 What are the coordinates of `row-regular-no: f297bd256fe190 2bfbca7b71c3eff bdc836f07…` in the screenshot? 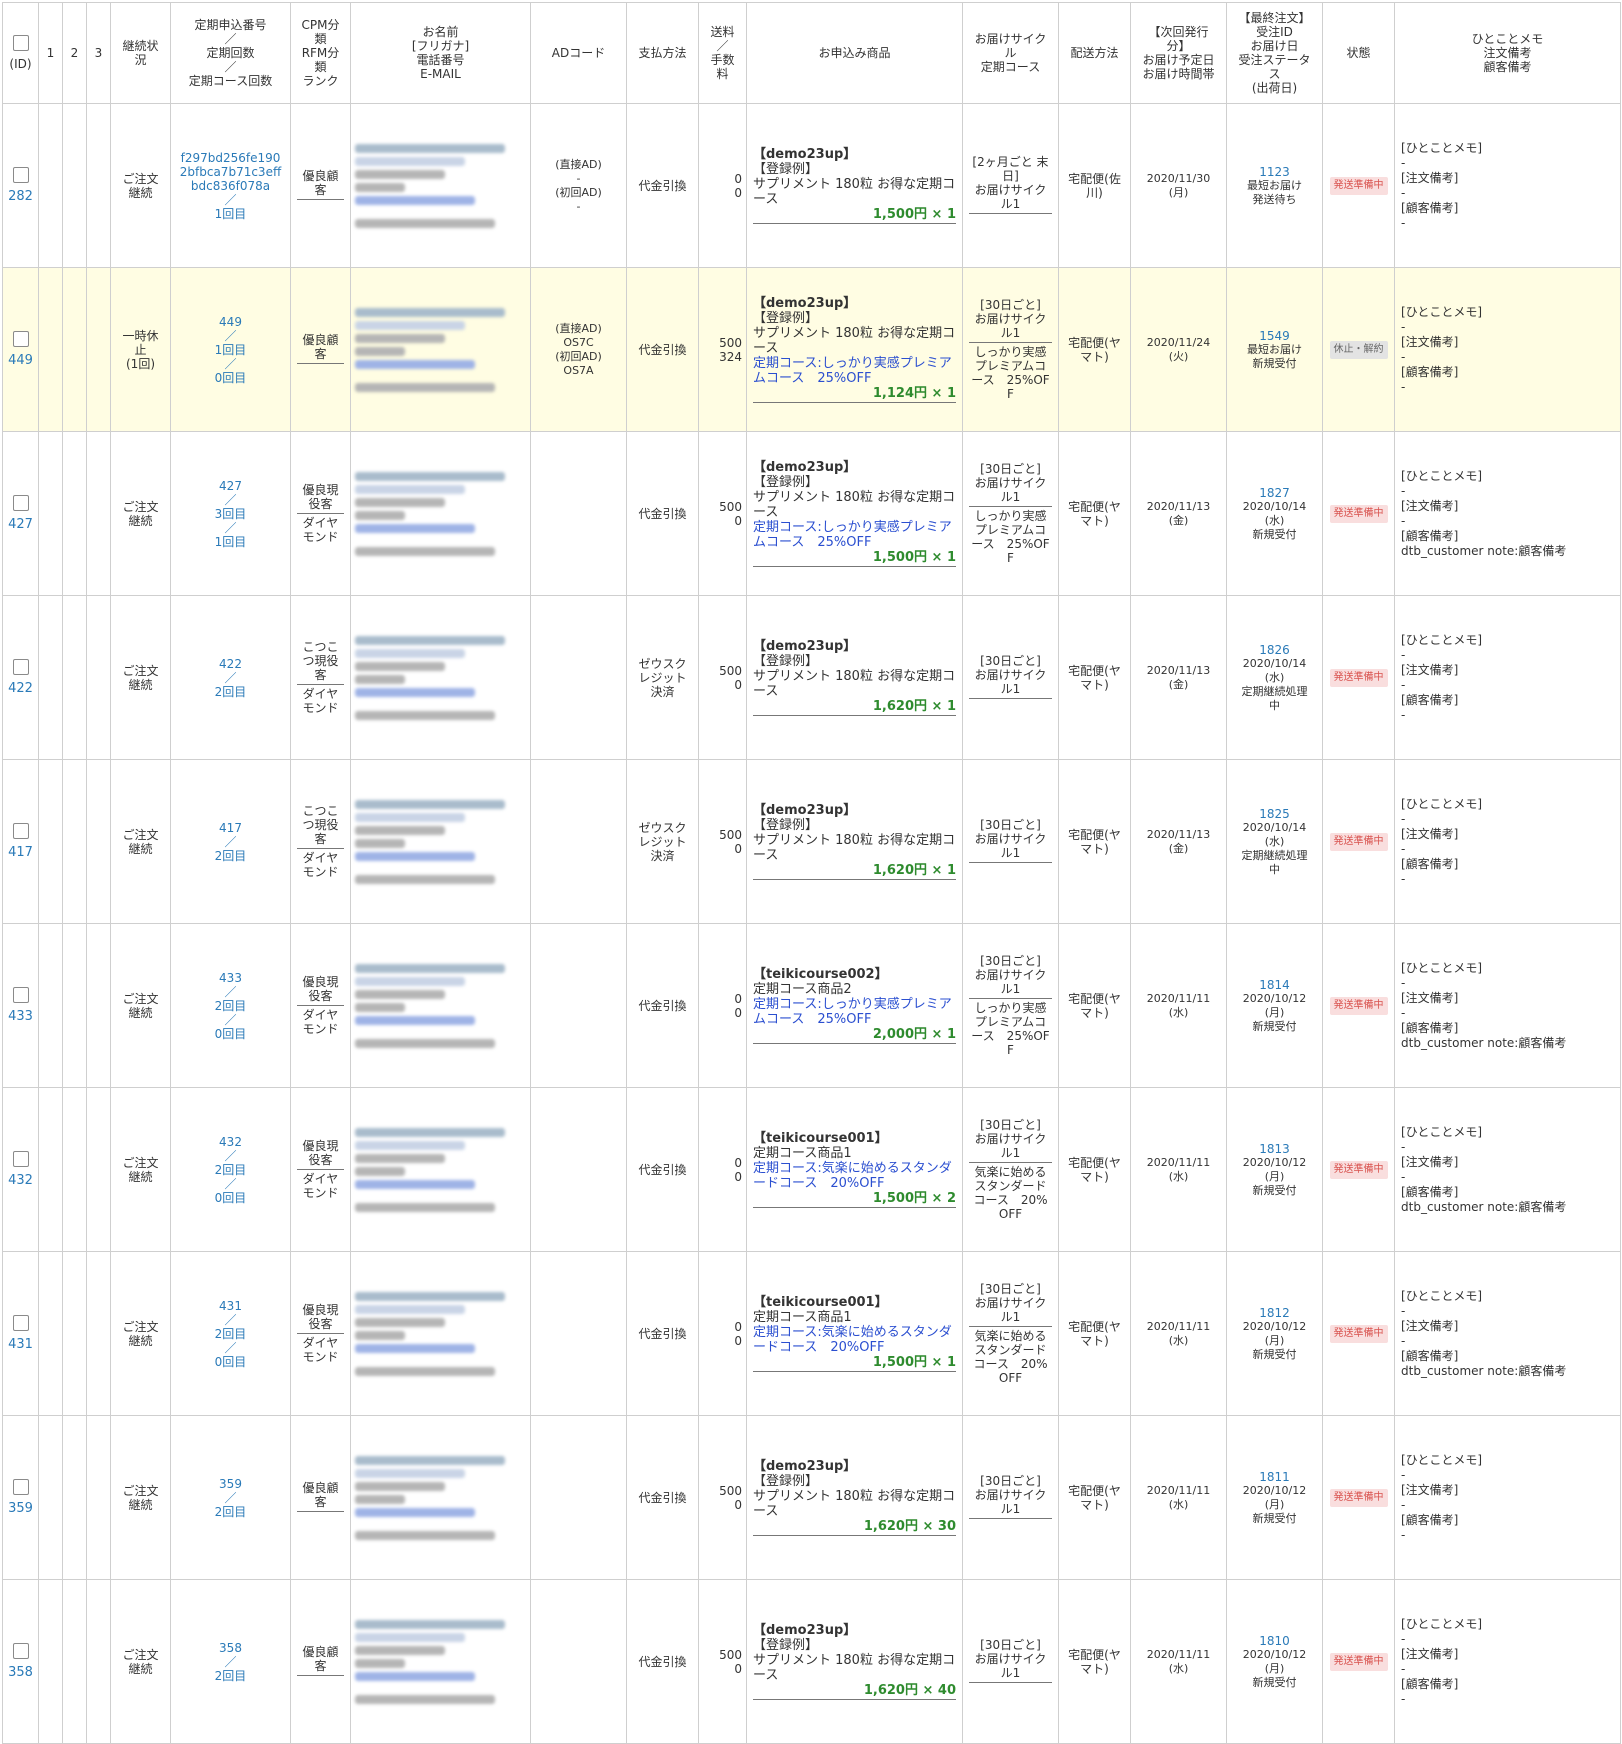 It's located at (230, 185).